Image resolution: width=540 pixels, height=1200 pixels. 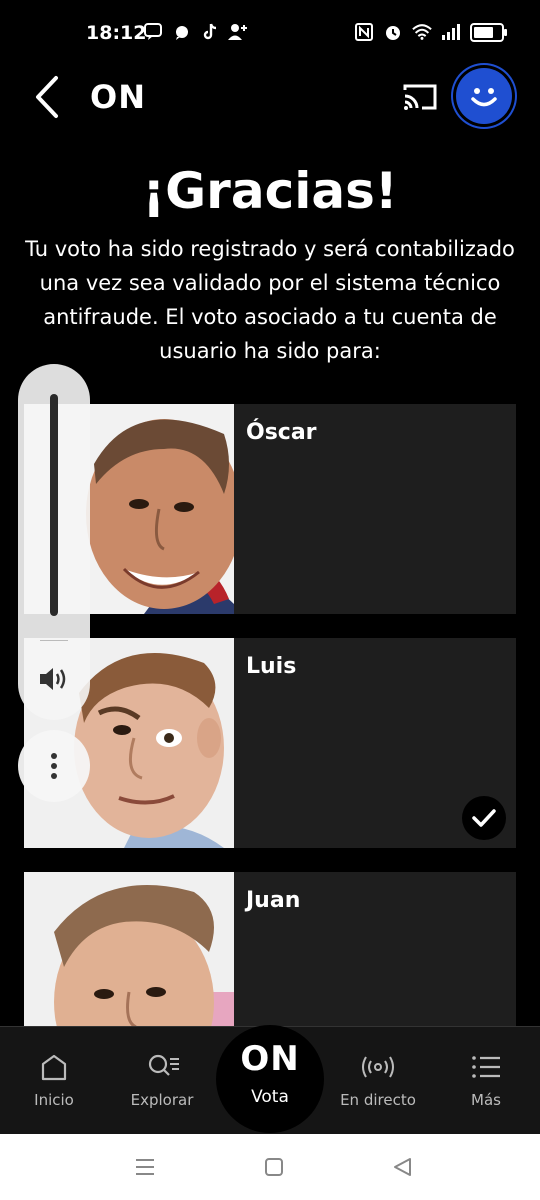 I want to click on checkmark-icon, so click(x=484, y=818).